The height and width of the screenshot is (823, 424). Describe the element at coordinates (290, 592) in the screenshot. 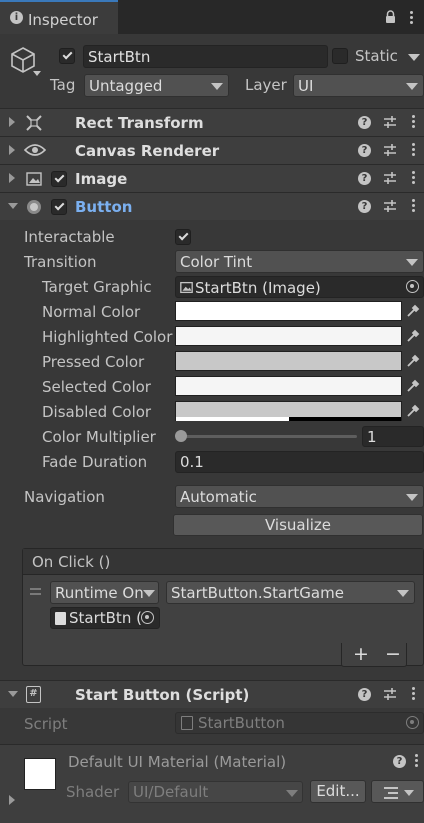

I see `function-dropdown: StartButton.StartGame` at that location.